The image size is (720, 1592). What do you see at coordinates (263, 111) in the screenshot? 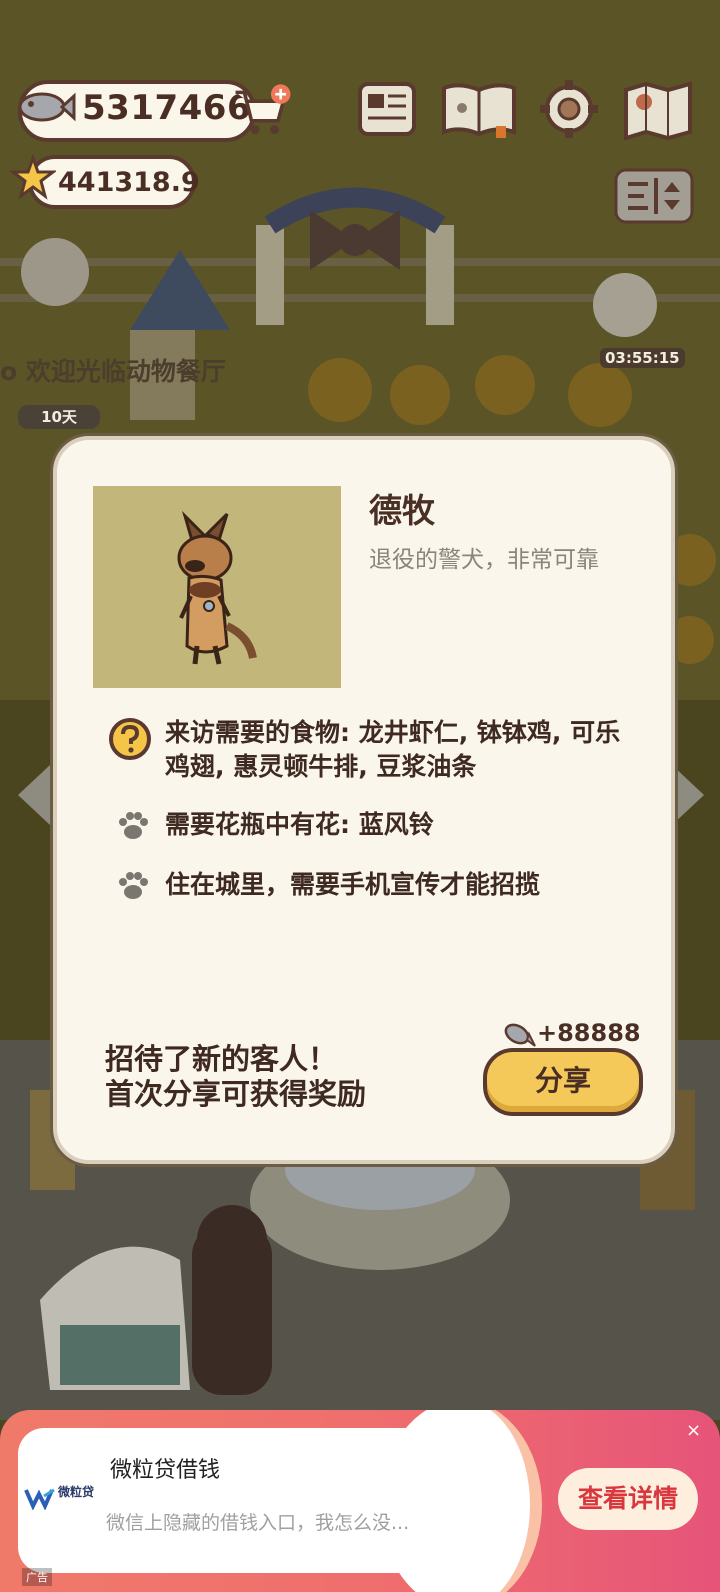
I see `shop-cart-icon` at bounding box center [263, 111].